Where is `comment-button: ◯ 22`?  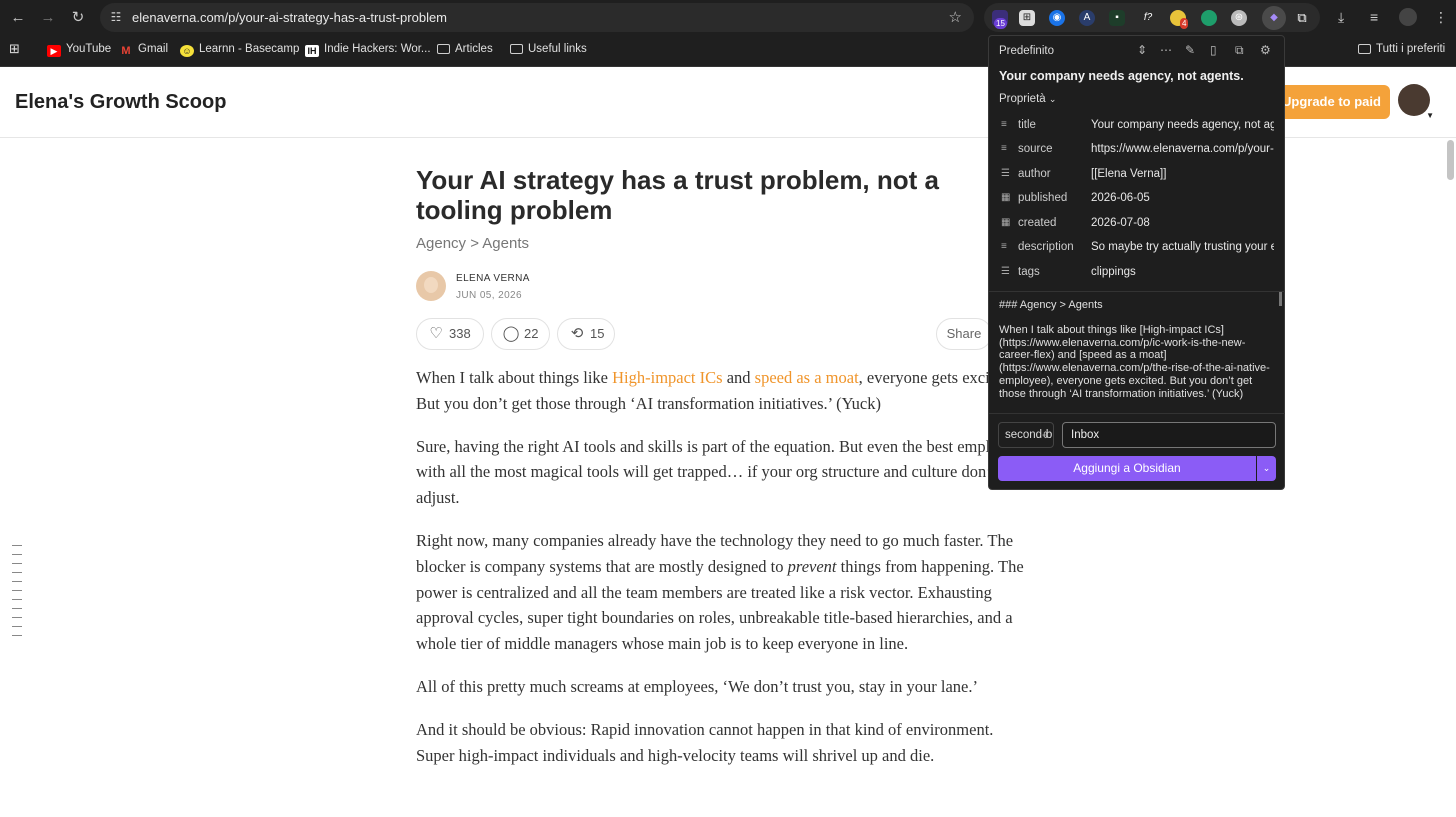 comment-button: ◯ 22 is located at coordinates (520, 334).